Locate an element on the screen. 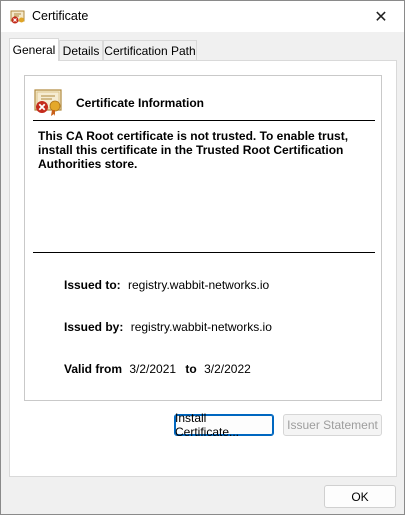  issued-to-value: registry.wabbit-networks.io is located at coordinates (199, 285).